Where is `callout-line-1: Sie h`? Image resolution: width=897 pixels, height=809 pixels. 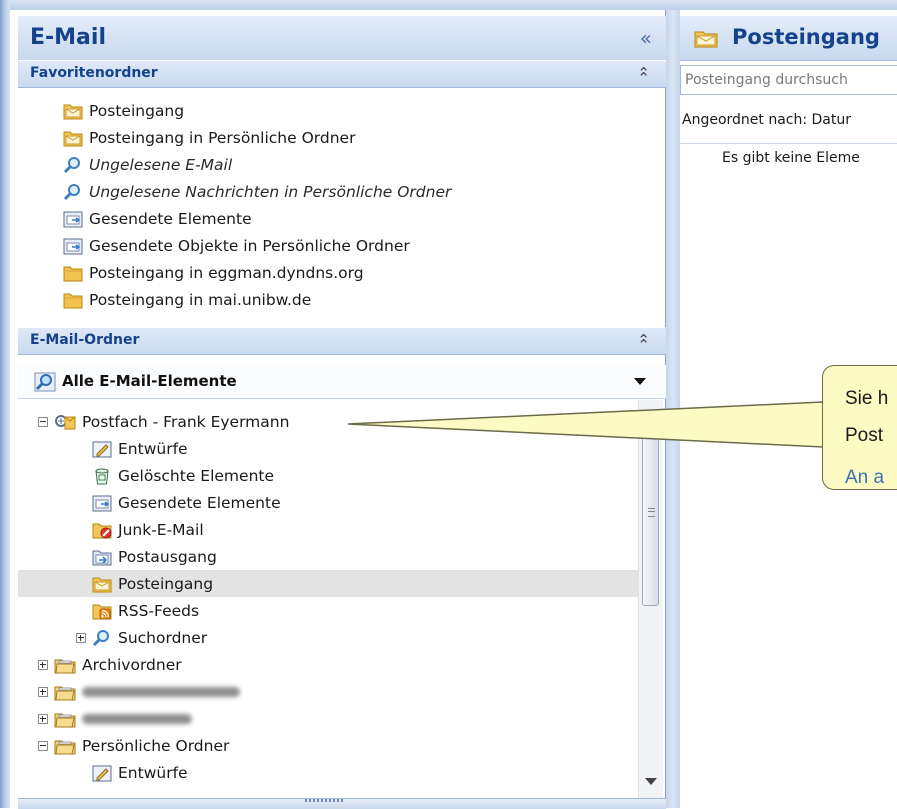
callout-line-1: Sie h is located at coordinates (867, 398).